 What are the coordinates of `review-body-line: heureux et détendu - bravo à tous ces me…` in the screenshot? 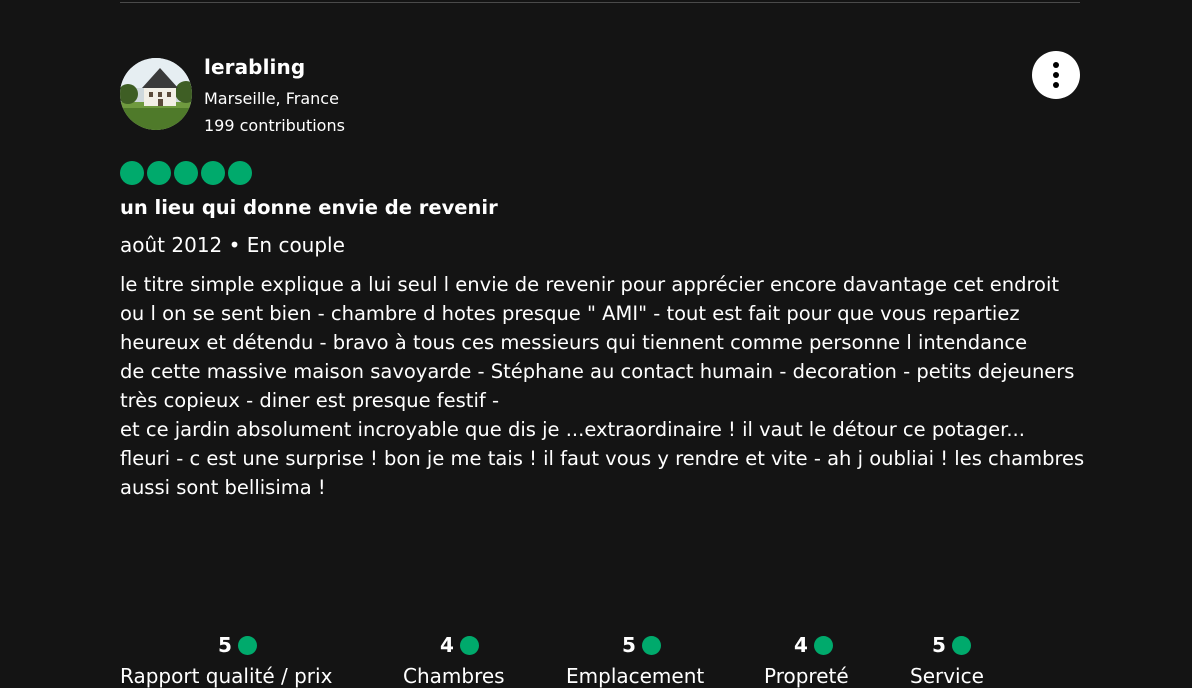 It's located at (574, 342).